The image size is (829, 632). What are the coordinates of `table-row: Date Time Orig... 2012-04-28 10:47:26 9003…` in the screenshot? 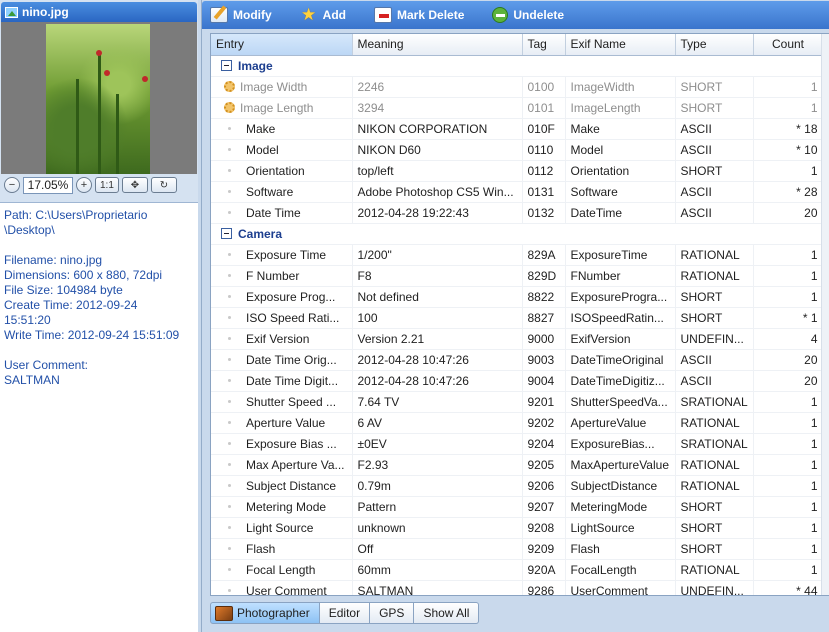 It's located at (517, 360).